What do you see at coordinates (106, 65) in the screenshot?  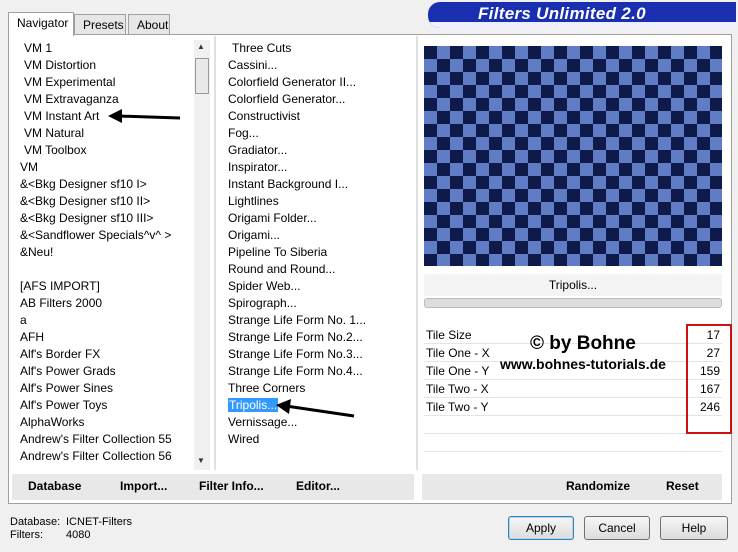 I see `category-item: VM Distortion` at bounding box center [106, 65].